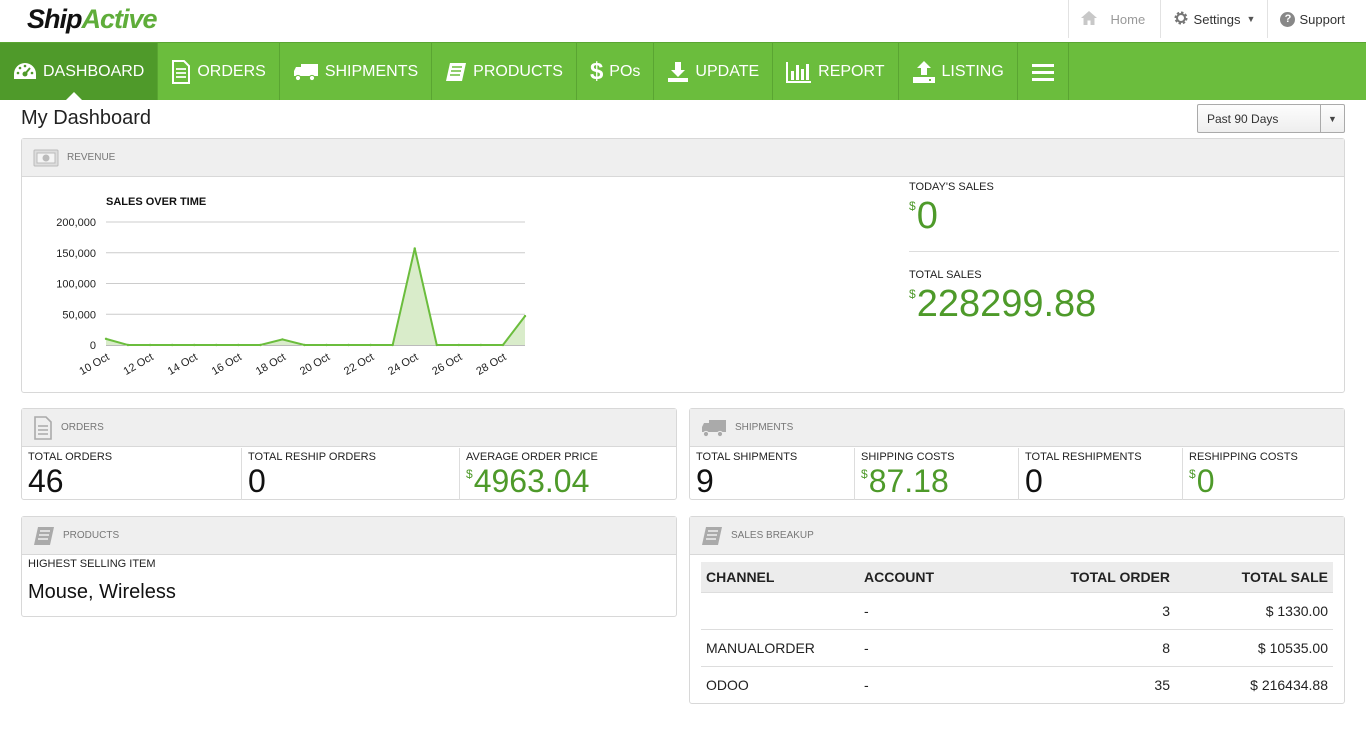 The height and width of the screenshot is (729, 1366). I want to click on caret-down-icon: ▼, so click(1251, 19).